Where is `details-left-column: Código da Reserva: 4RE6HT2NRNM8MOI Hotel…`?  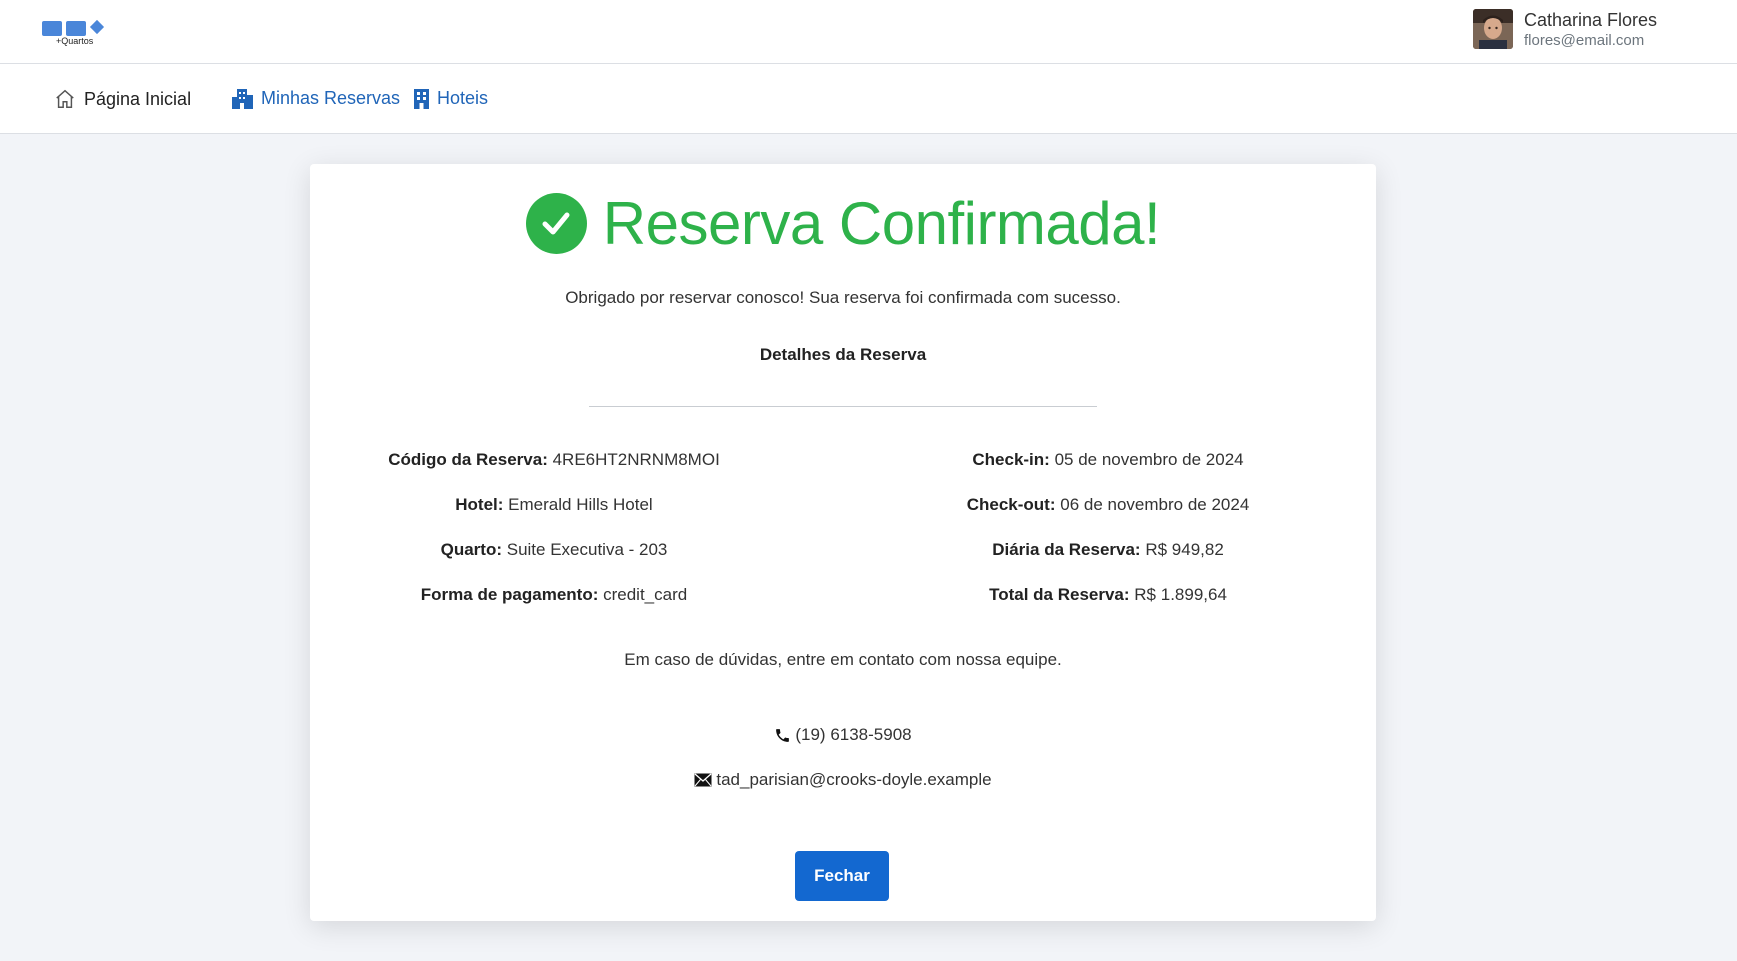
details-left-column: Código da Reserva: 4RE6HT2NRNM8MOI Hotel… is located at coordinates (554, 540).